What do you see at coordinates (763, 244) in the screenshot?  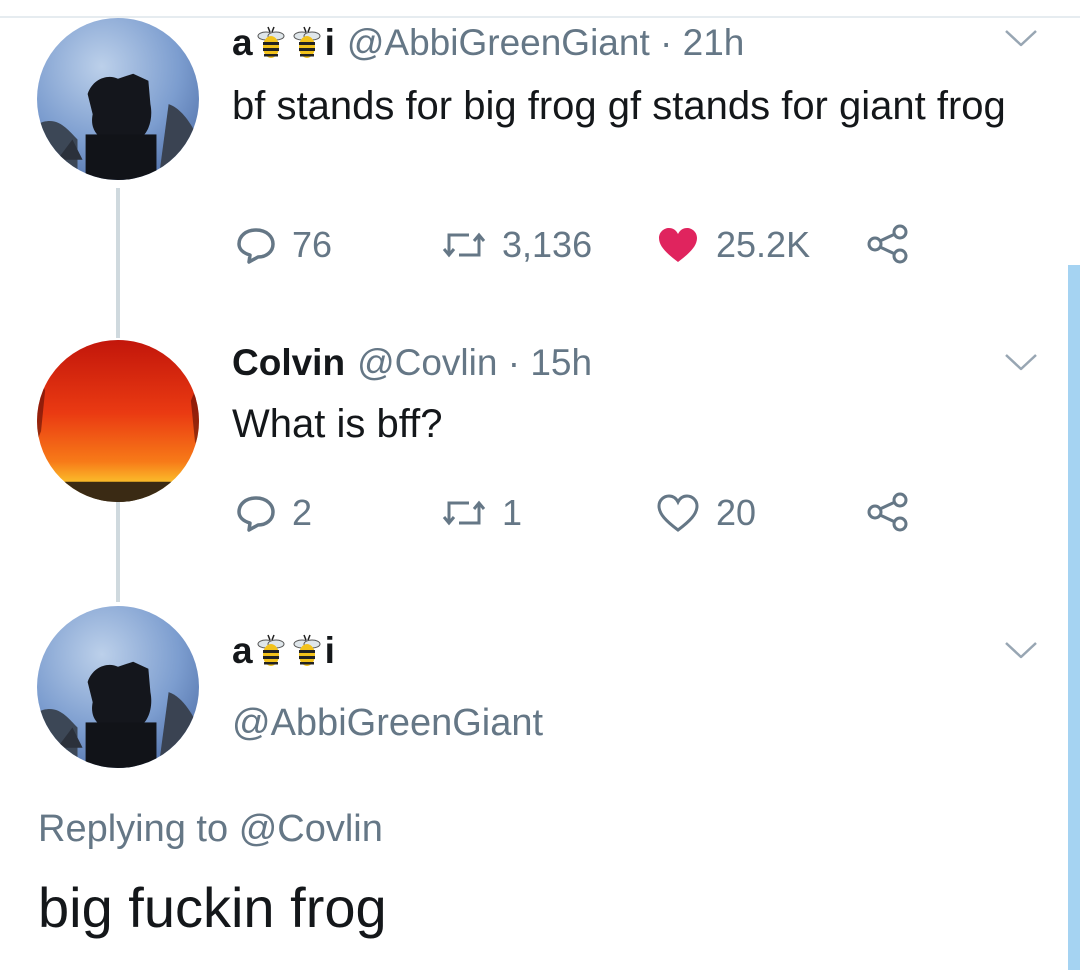 I see `like-count: 25.2K` at bounding box center [763, 244].